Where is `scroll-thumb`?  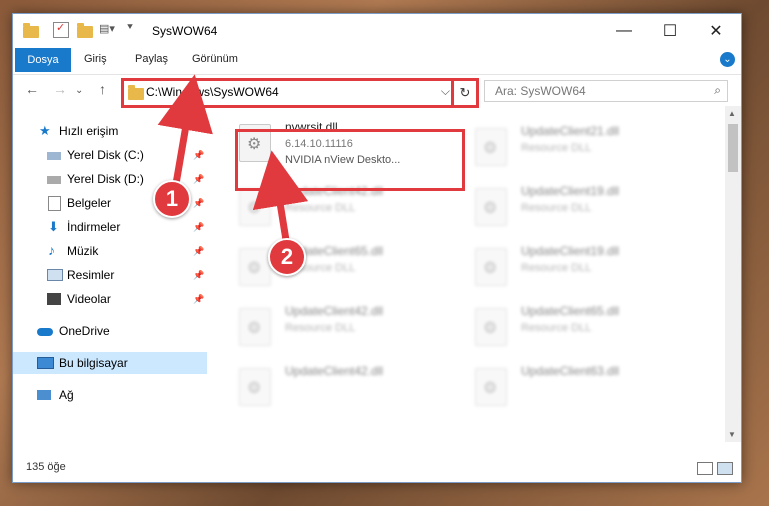
scroll-thumb is located at coordinates (733, 148).